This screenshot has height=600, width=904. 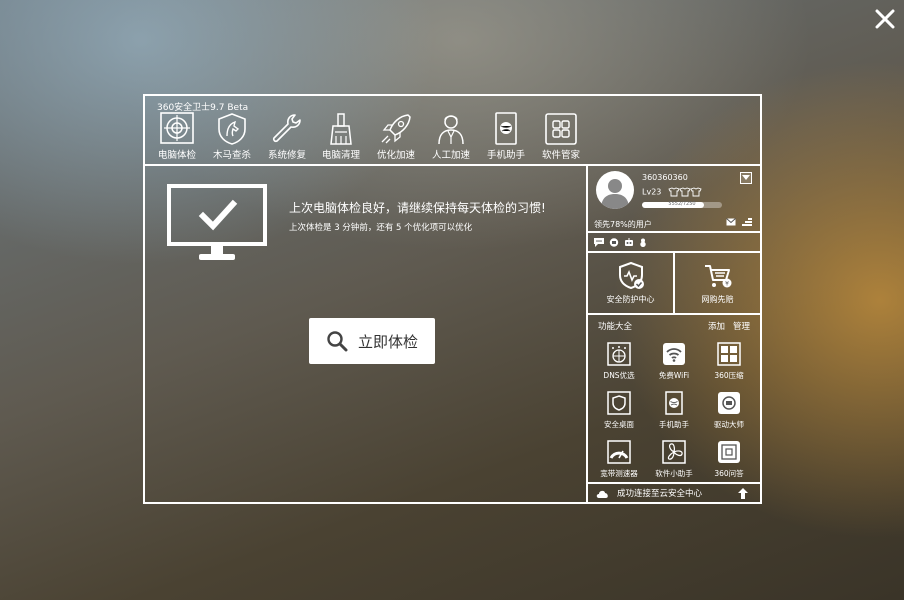 I want to click on avatar, so click(x=615, y=190).